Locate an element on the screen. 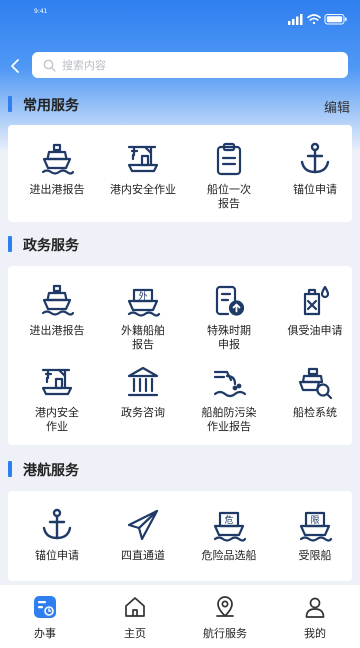  service-position-report: 船位一次 报告 is located at coordinates (229, 176).